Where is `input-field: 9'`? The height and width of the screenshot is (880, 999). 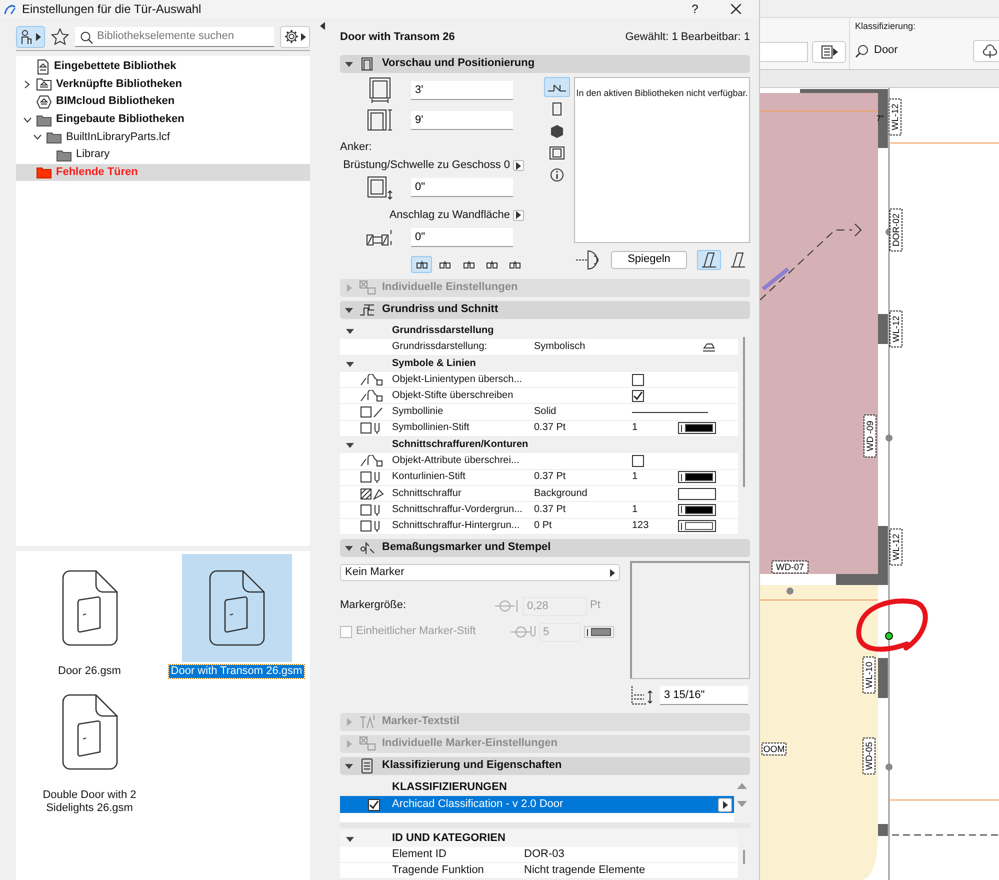 input-field: 9' is located at coordinates (462, 120).